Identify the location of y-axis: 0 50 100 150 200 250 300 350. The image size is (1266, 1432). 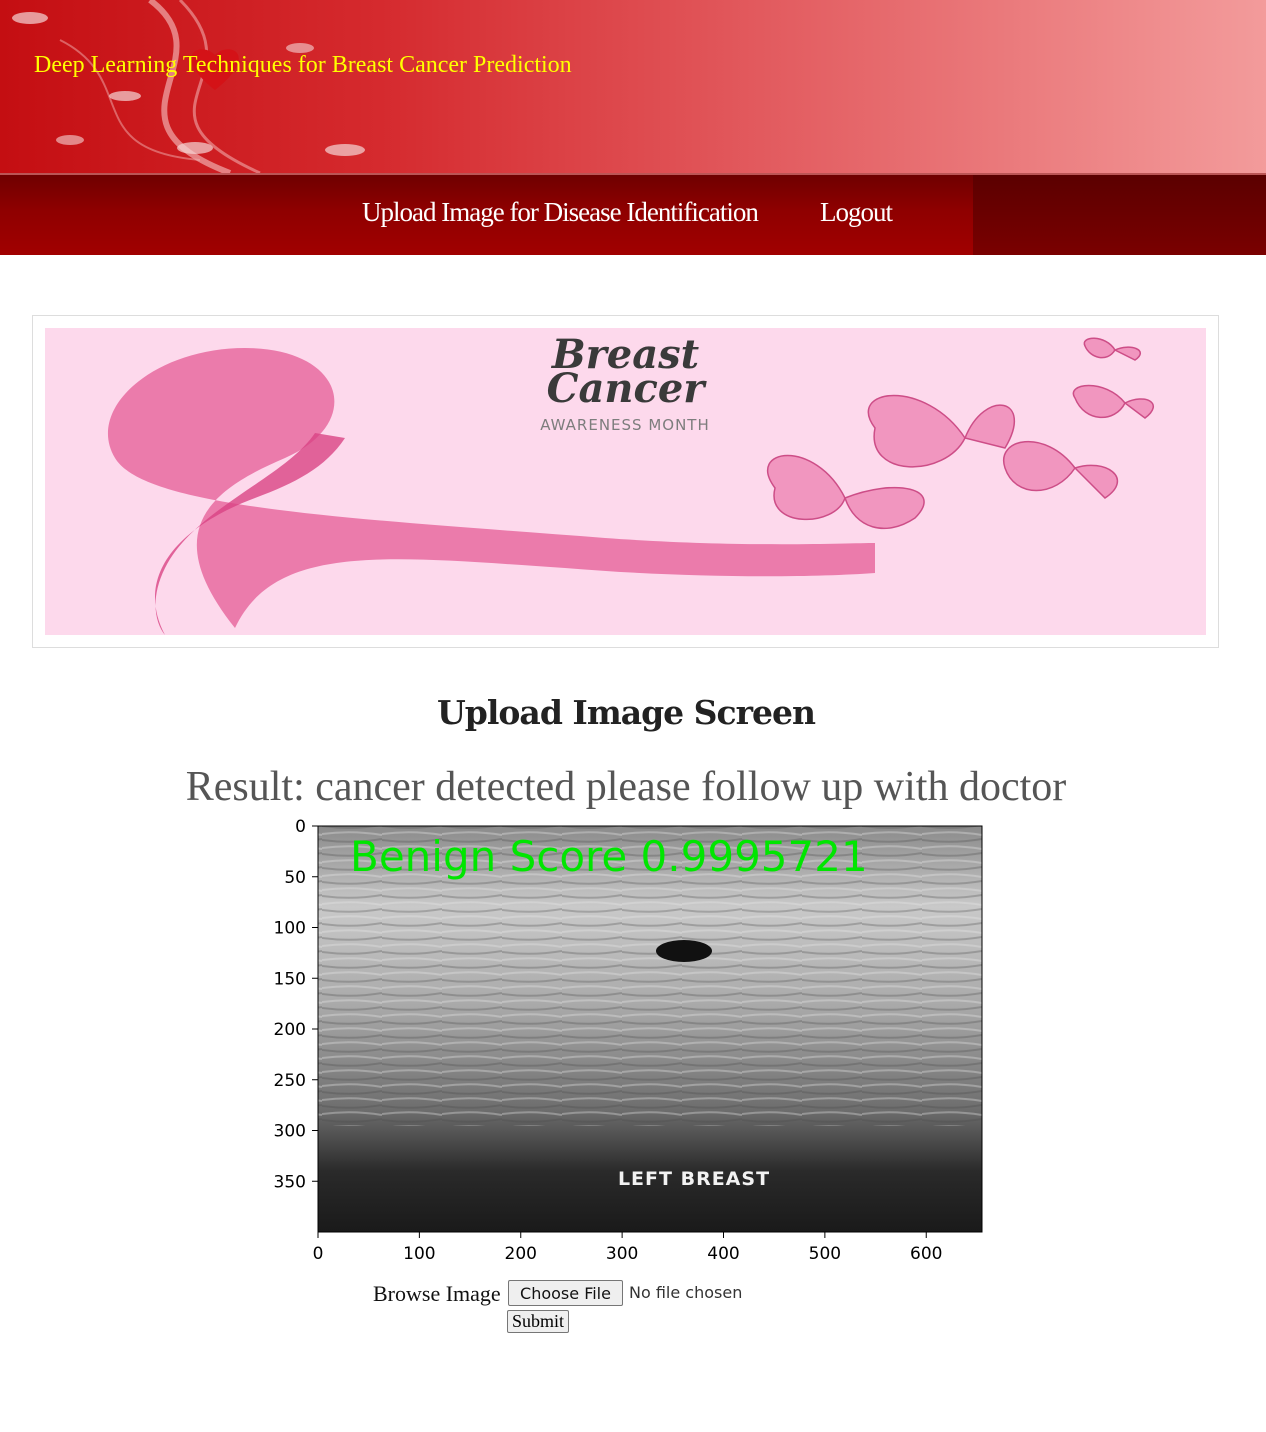
(296, 1004).